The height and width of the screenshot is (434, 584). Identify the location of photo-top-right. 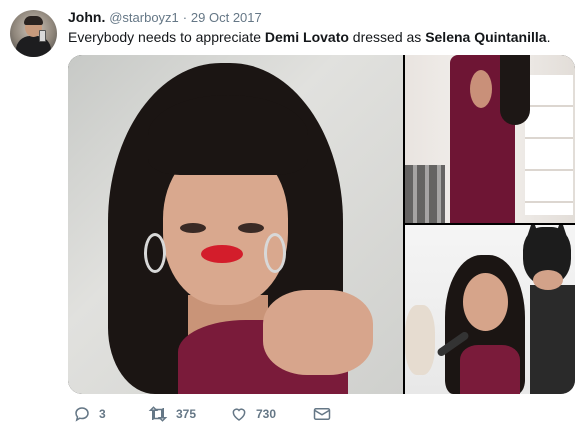
(490, 139).